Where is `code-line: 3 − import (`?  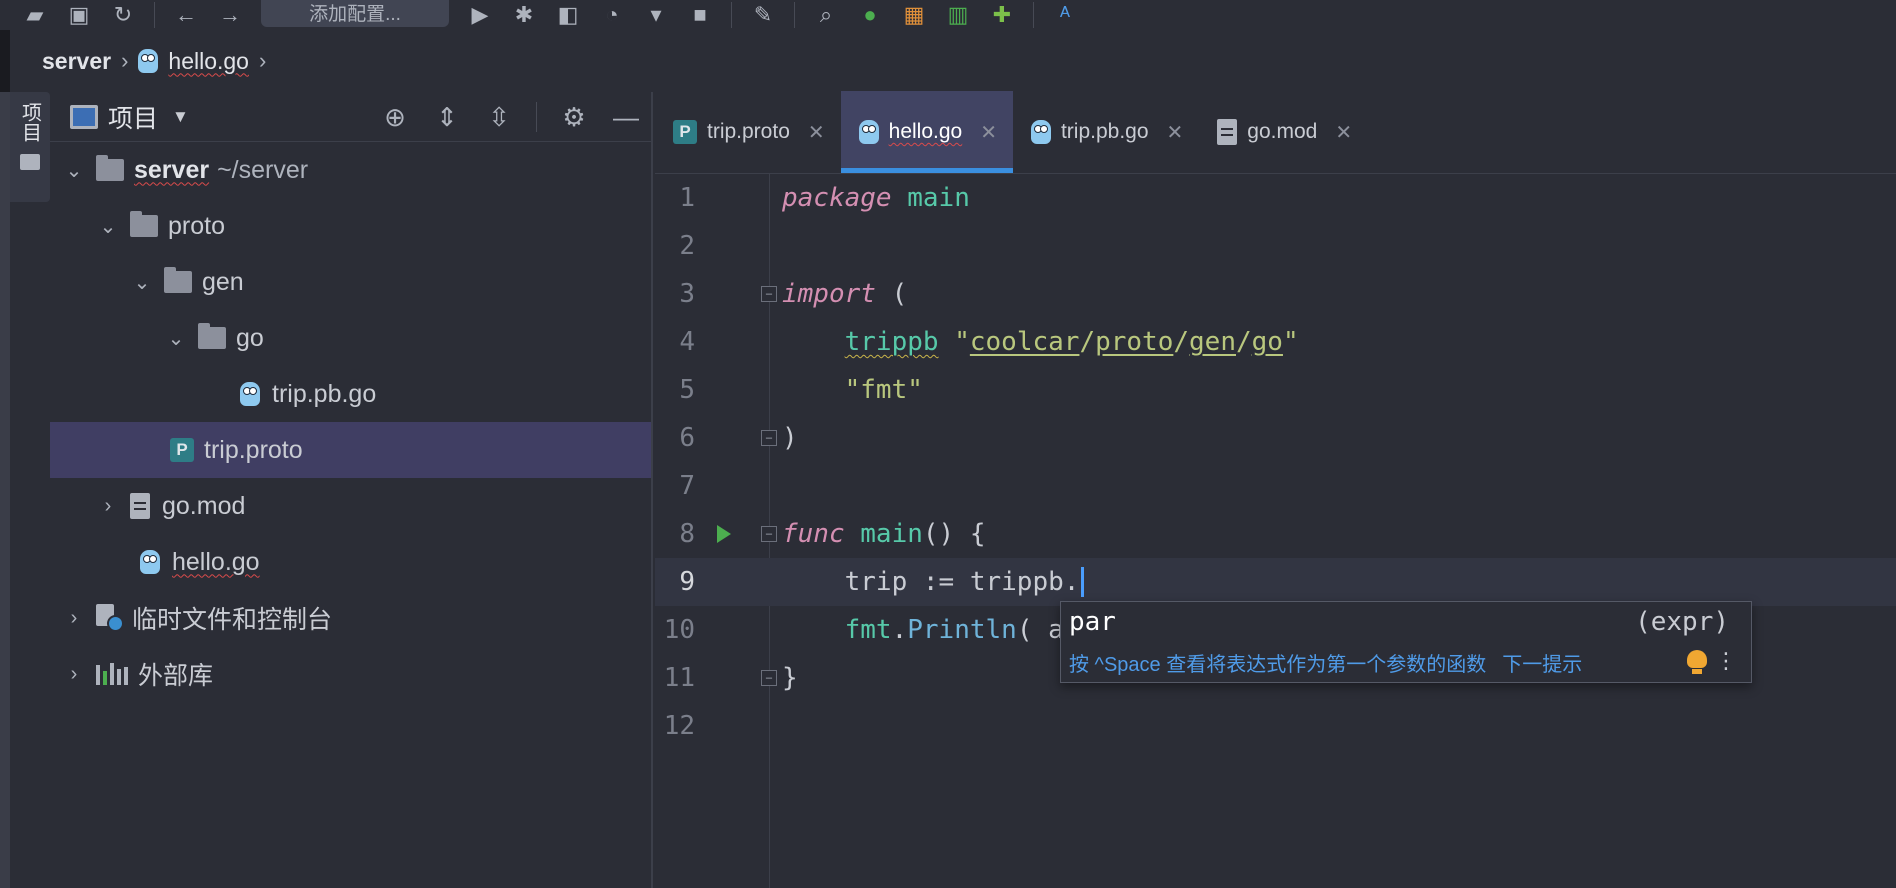 code-line: 3 − import ( is located at coordinates (1275, 294).